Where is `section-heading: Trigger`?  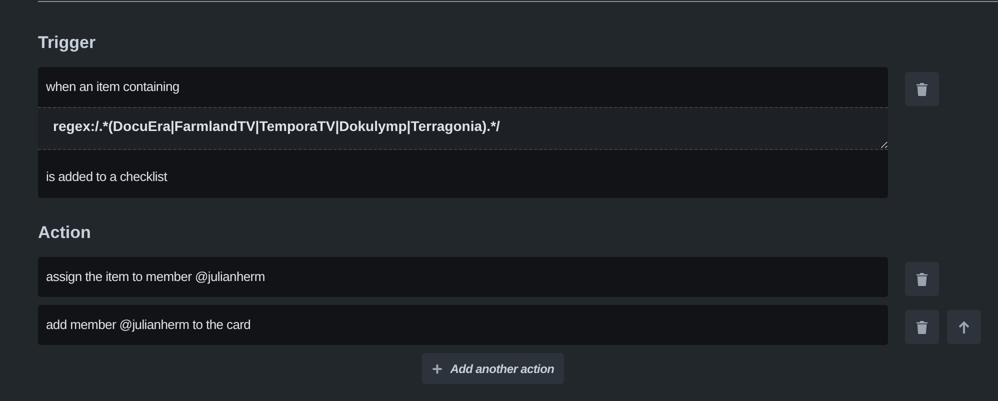 section-heading: Trigger is located at coordinates (67, 43).